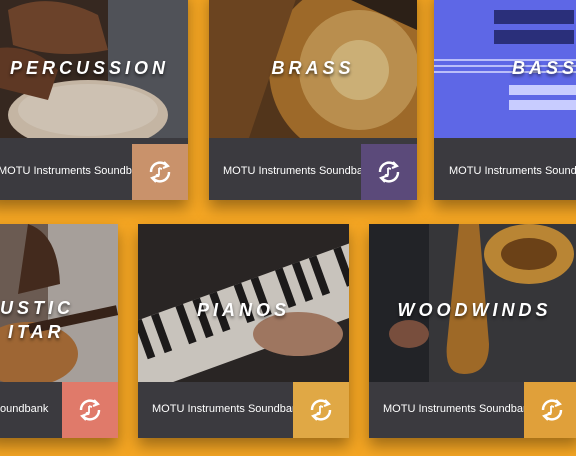 The height and width of the screenshot is (456, 576). What do you see at coordinates (36, 332) in the screenshot?
I see `tile-title-line2: ITAR` at bounding box center [36, 332].